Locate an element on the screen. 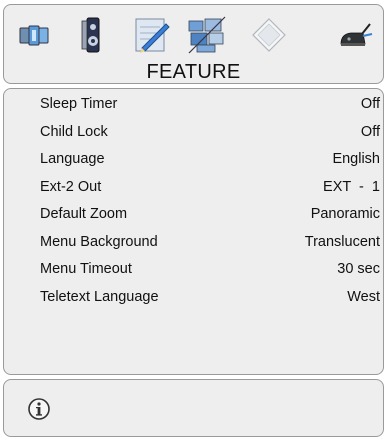  menu-item-menu-timeout: Menu Timeout 30 sec is located at coordinates (193, 269).